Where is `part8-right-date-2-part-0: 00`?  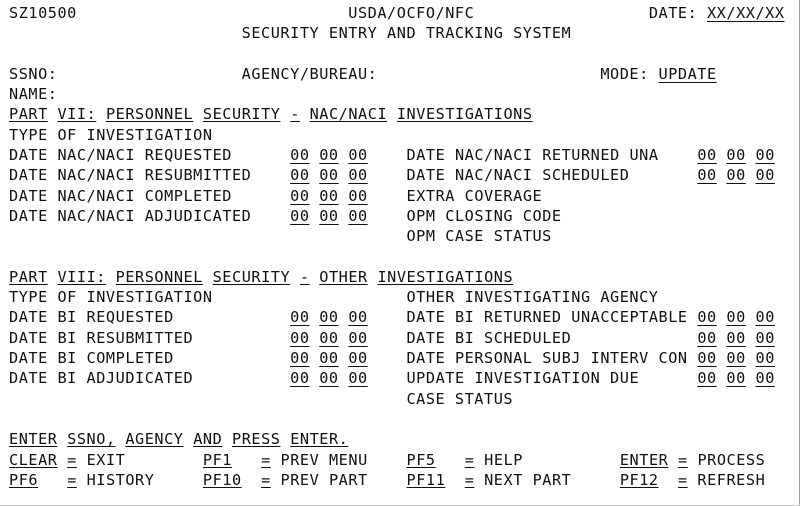 part8-right-date-2-part-0: 00 is located at coordinates (706, 338).